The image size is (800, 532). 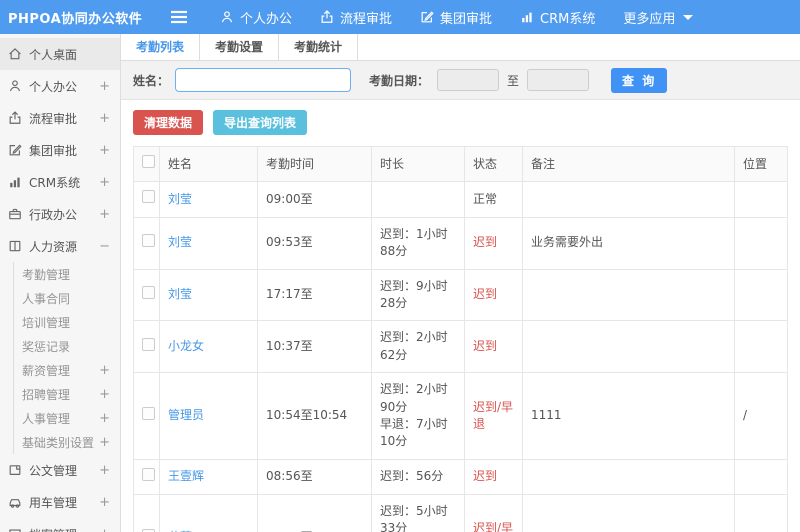 What do you see at coordinates (460, 123) in the screenshot?
I see `action-toolbar: 清理数据 导出查询列表` at bounding box center [460, 123].